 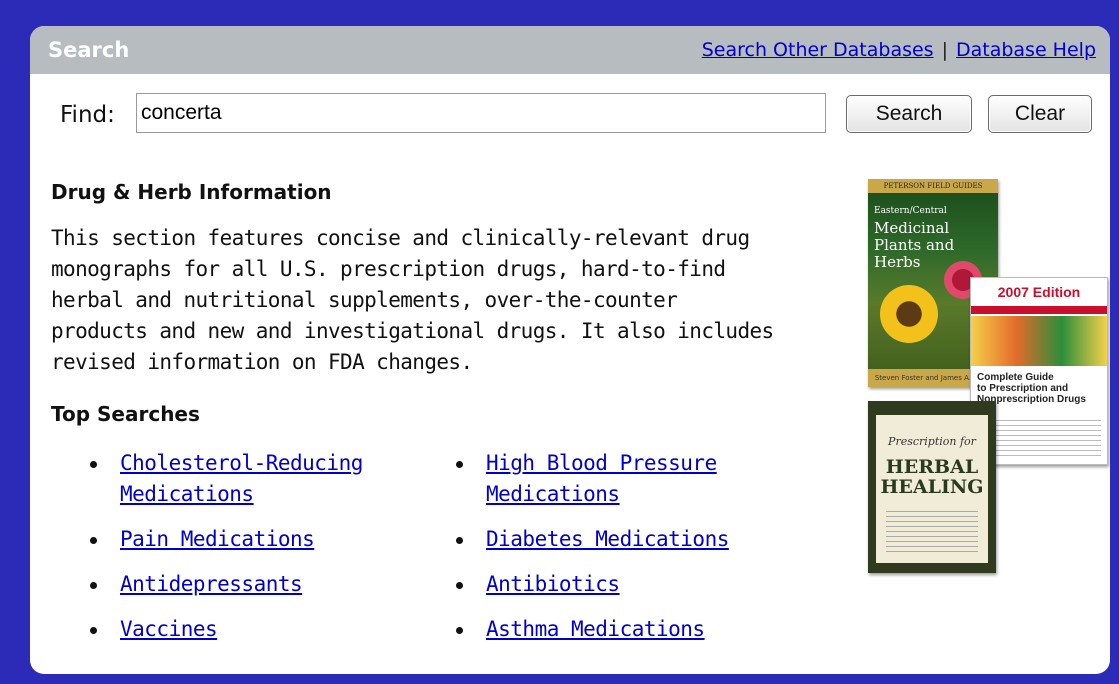 What do you see at coordinates (1039, 292) in the screenshot?
I see `book-edition: 2007 Edition` at bounding box center [1039, 292].